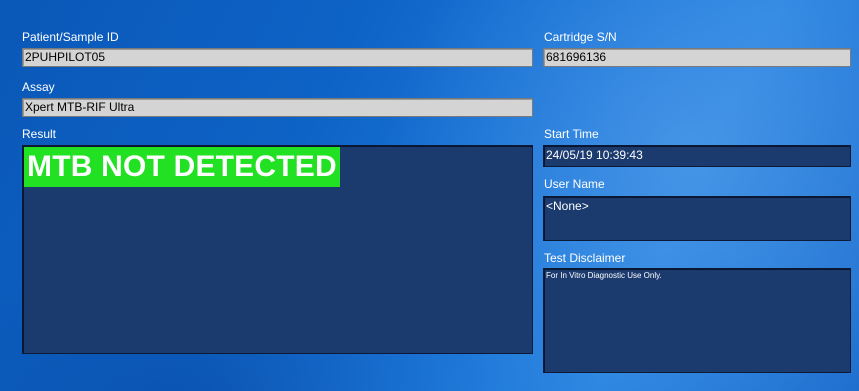 The image size is (859, 391). What do you see at coordinates (277, 107) in the screenshot?
I see `assay-field: Xpert MTB-RIF Ultra` at bounding box center [277, 107].